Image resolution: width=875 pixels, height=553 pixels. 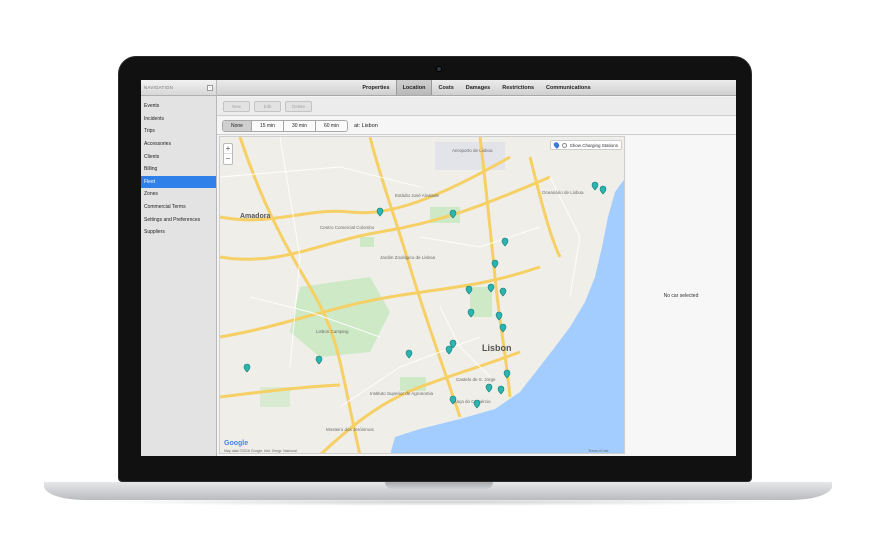 I want to click on tab-costs: Costs, so click(x=445, y=87).